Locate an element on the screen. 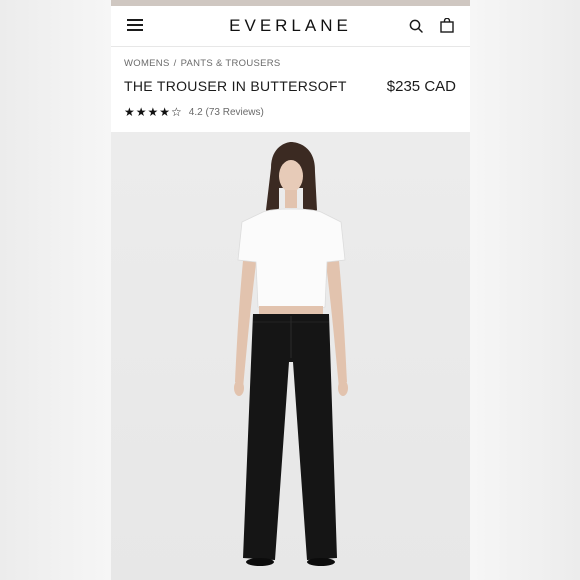 The width and height of the screenshot is (580, 580). search-icon is located at coordinates (416, 26).